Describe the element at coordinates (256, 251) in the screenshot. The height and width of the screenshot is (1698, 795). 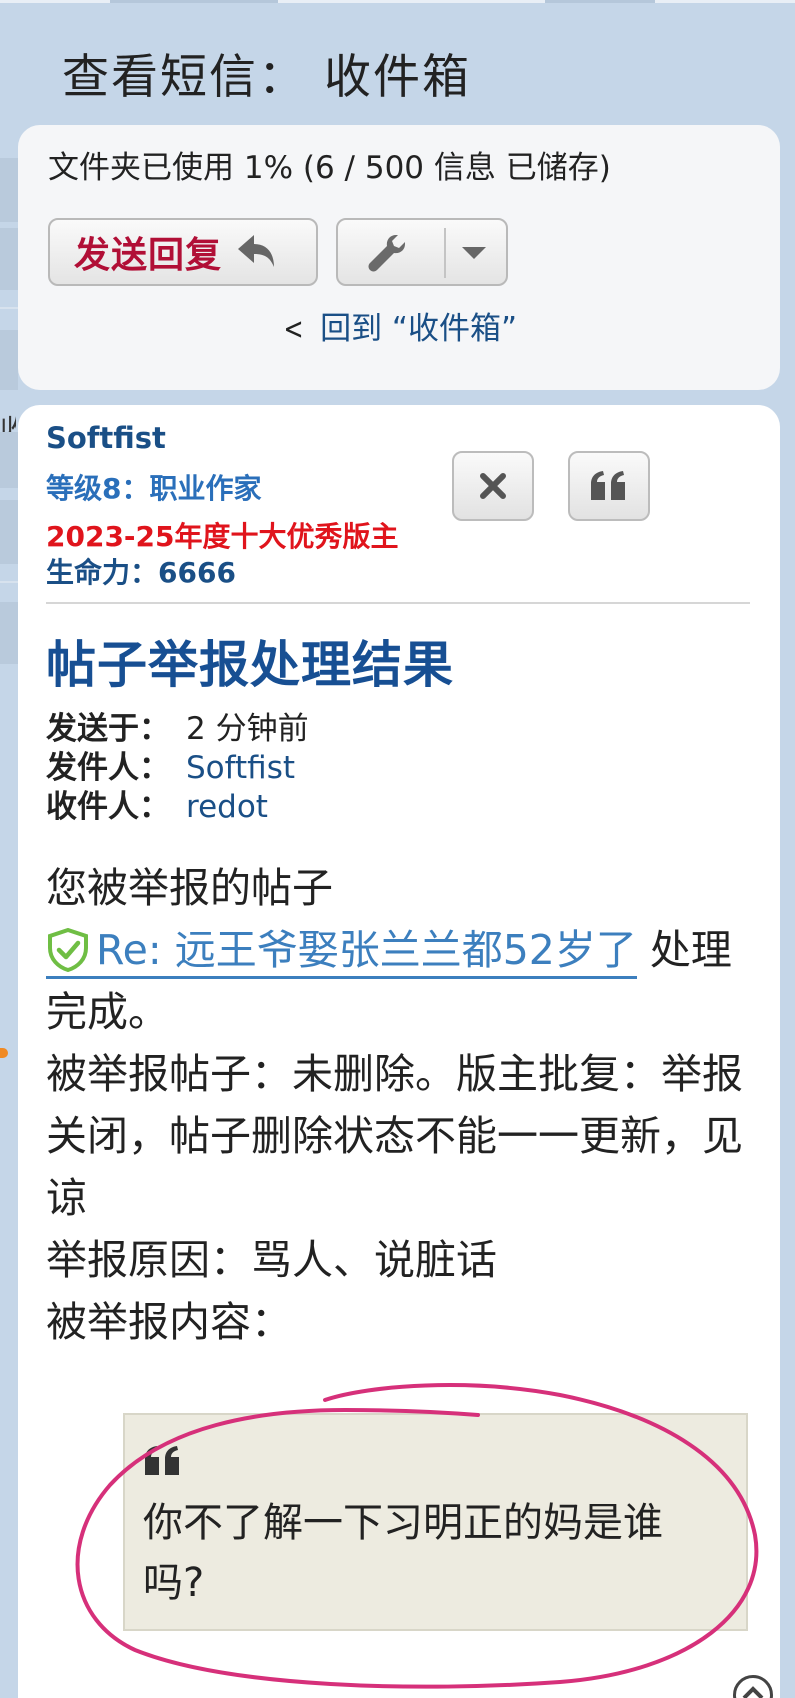
I see `reply-arrow-icon` at that location.